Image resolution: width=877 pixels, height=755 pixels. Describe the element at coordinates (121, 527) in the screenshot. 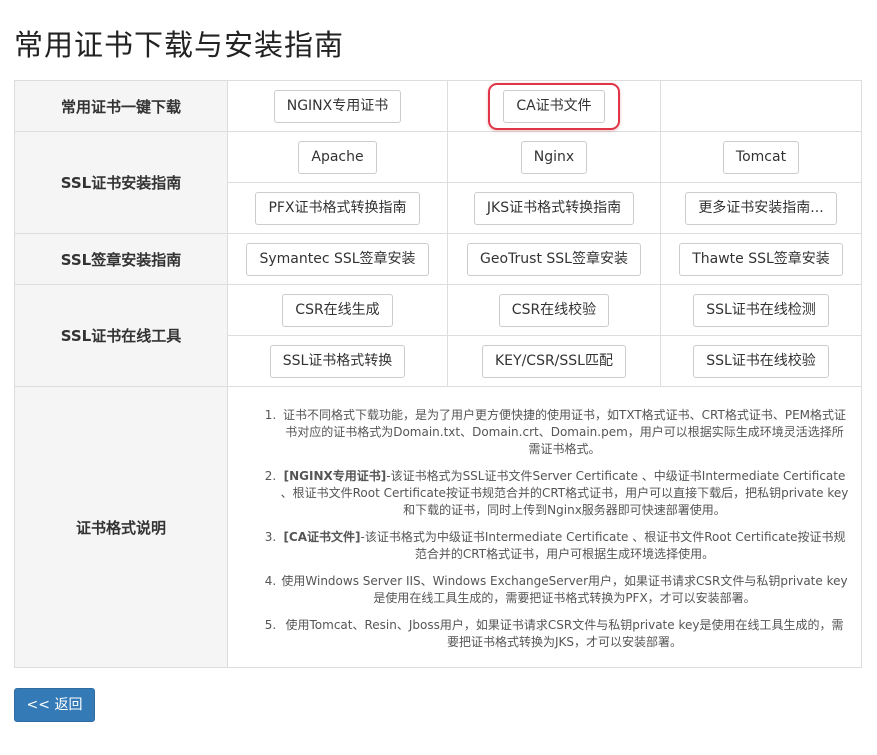

I see `row-label-format-desc: 证书格式说明` at that location.